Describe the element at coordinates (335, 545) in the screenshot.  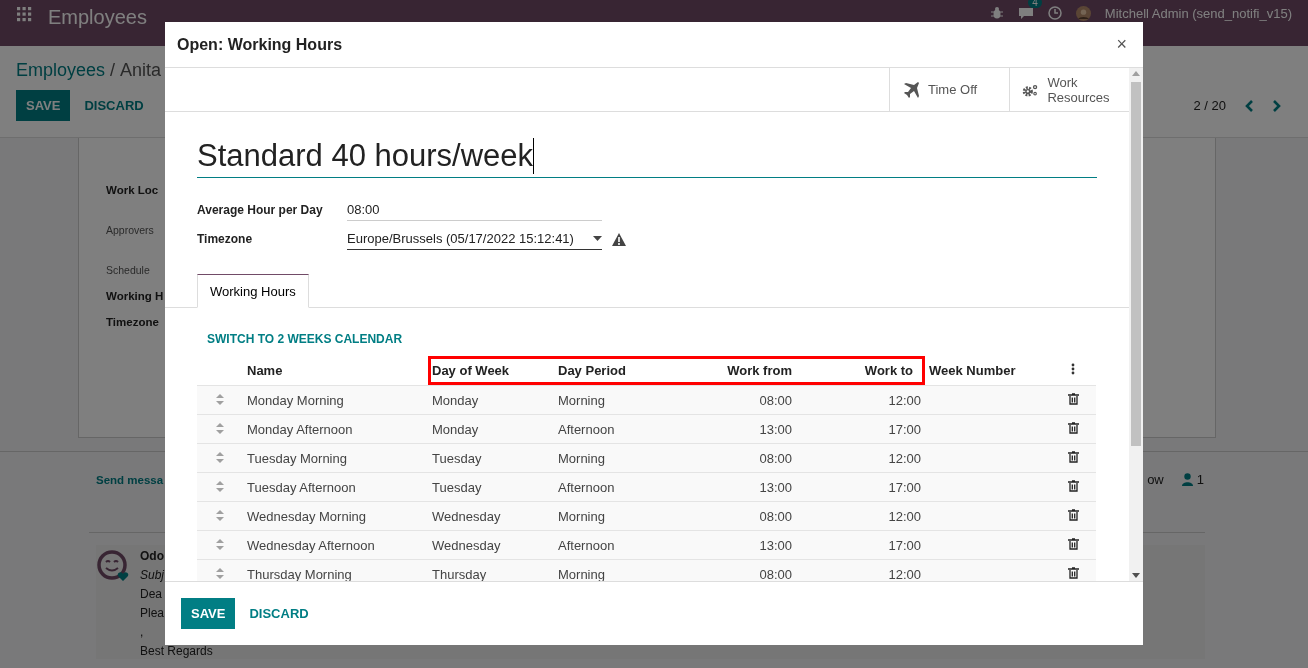
I see `table-cell: Wednesday Afternoon` at that location.